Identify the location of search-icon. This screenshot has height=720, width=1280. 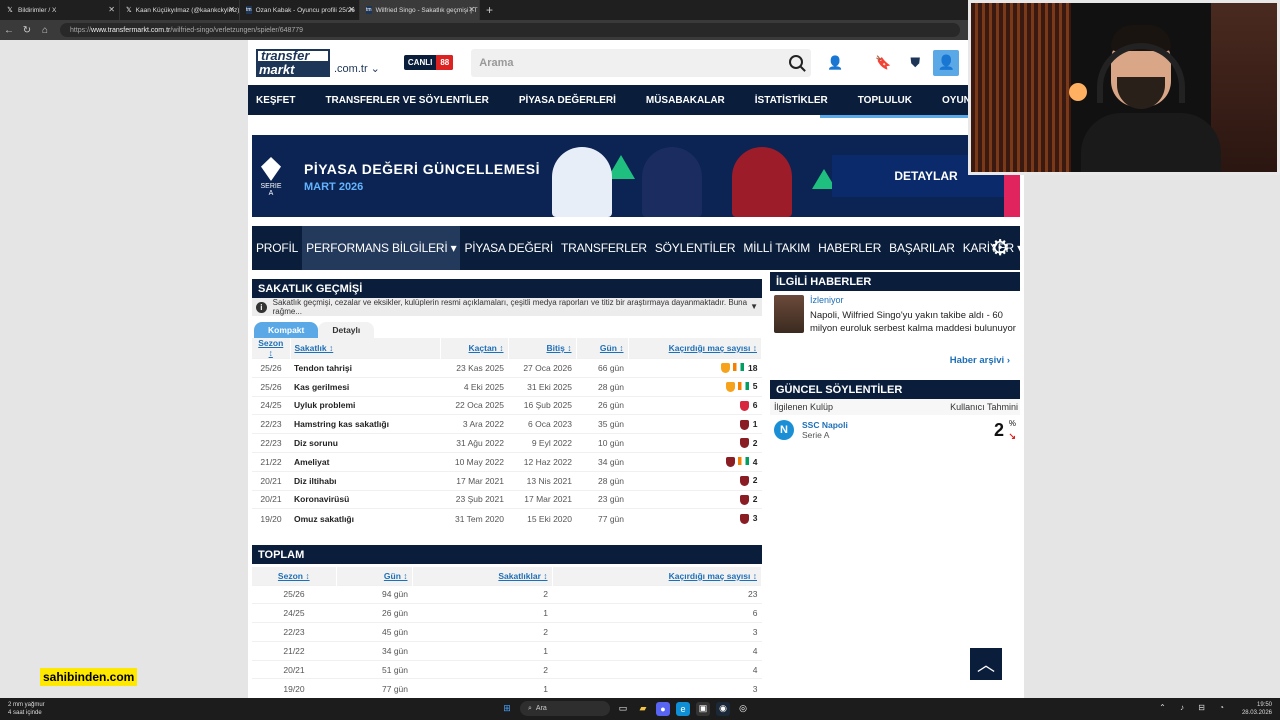
(796, 61).